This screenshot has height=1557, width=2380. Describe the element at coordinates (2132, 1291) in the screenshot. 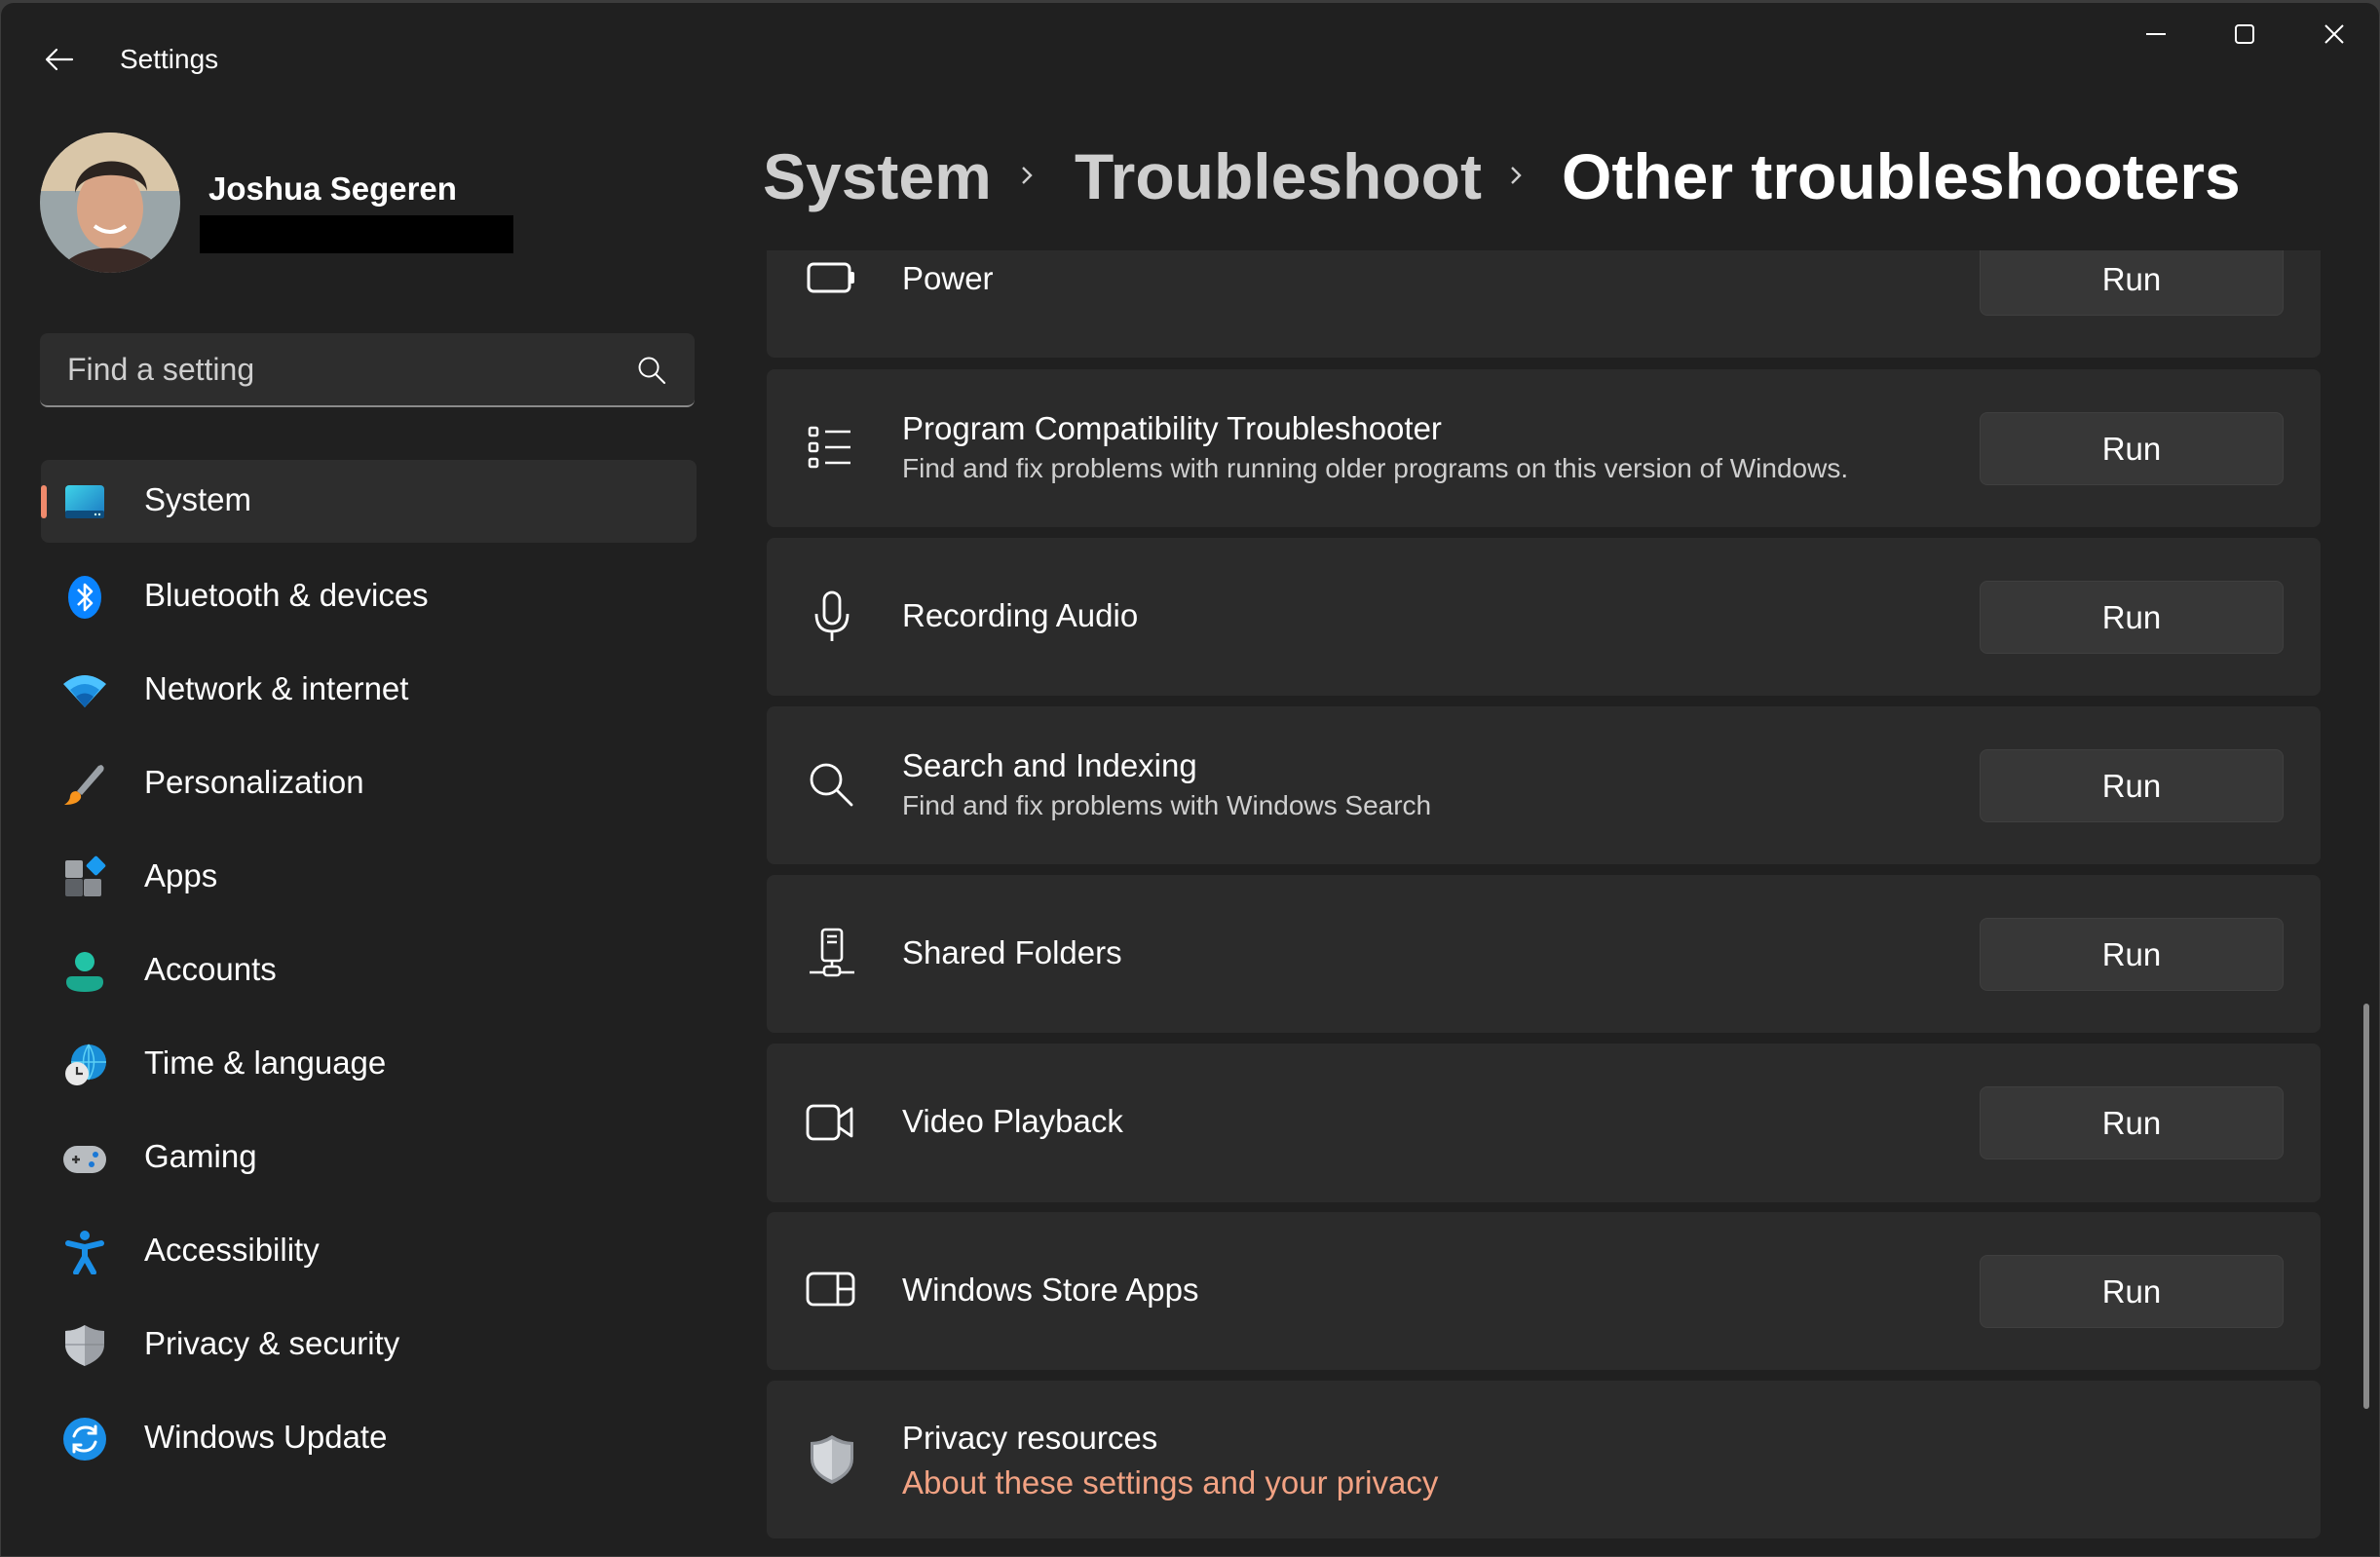

I see `run-button-windows-store-apps: Run` at that location.